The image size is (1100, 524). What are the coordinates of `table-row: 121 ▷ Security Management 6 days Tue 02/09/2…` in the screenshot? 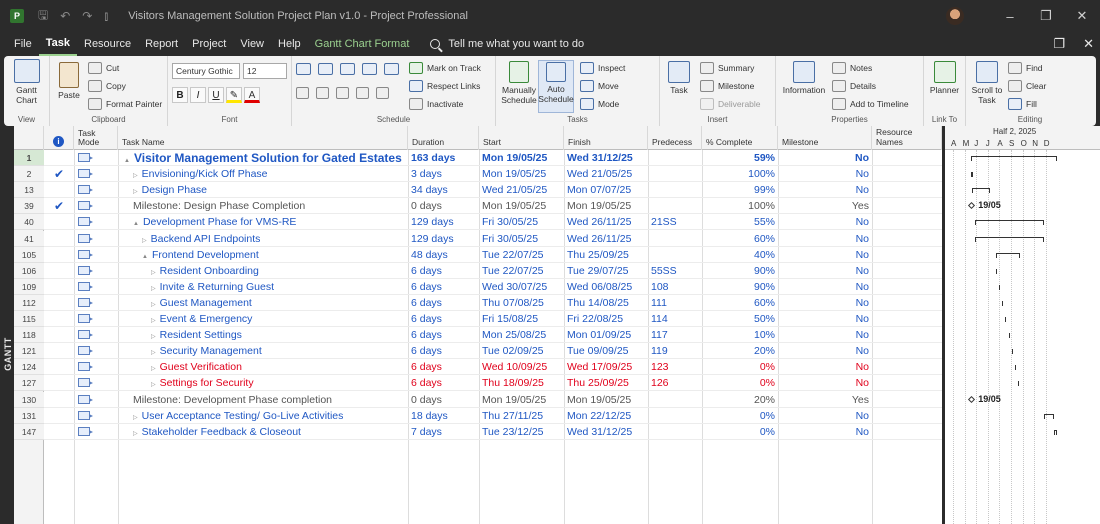 It's located at (478, 351).